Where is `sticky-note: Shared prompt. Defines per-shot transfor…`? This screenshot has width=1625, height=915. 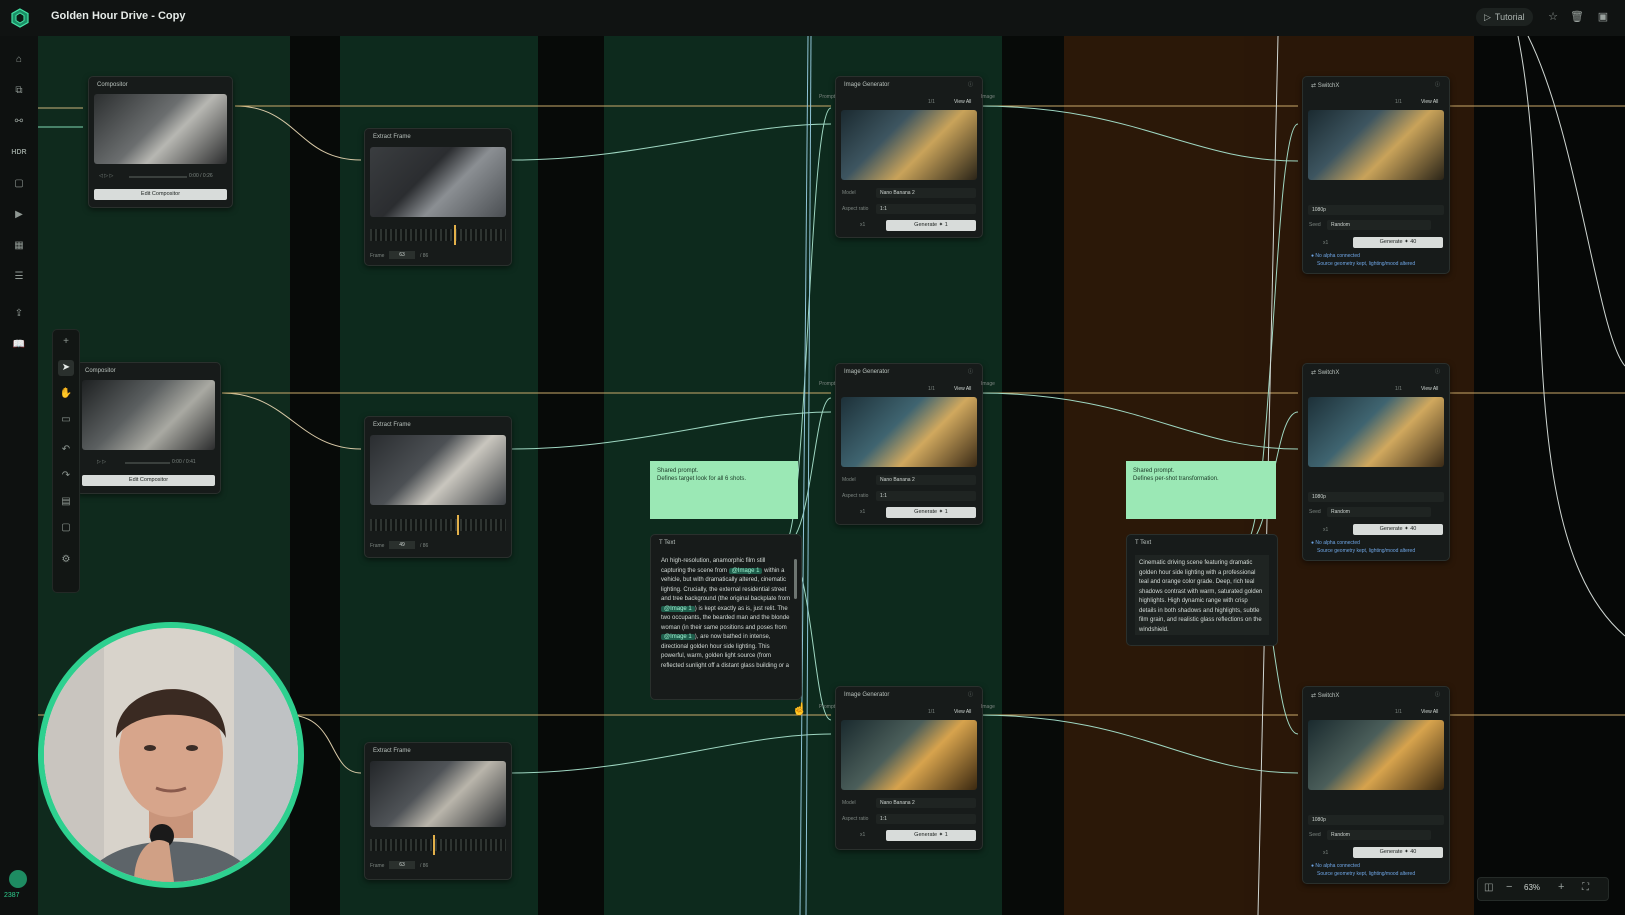 sticky-note: Shared prompt. Defines per-shot transfor… is located at coordinates (1201, 490).